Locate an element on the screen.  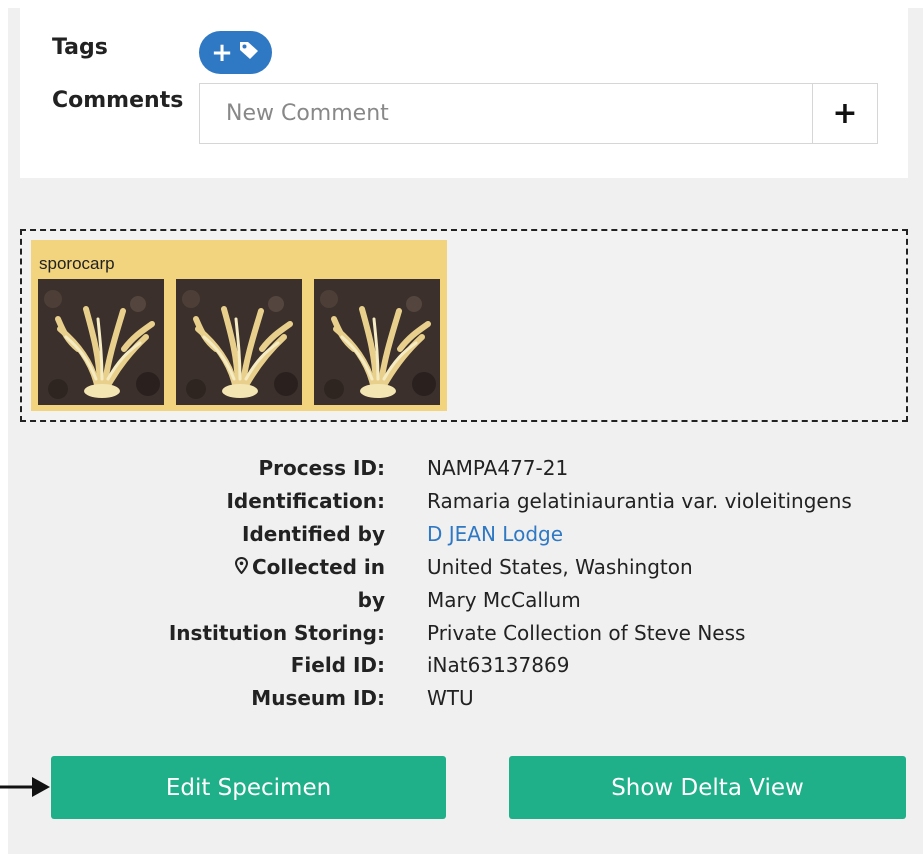
tag-icon is located at coordinates (249, 52).